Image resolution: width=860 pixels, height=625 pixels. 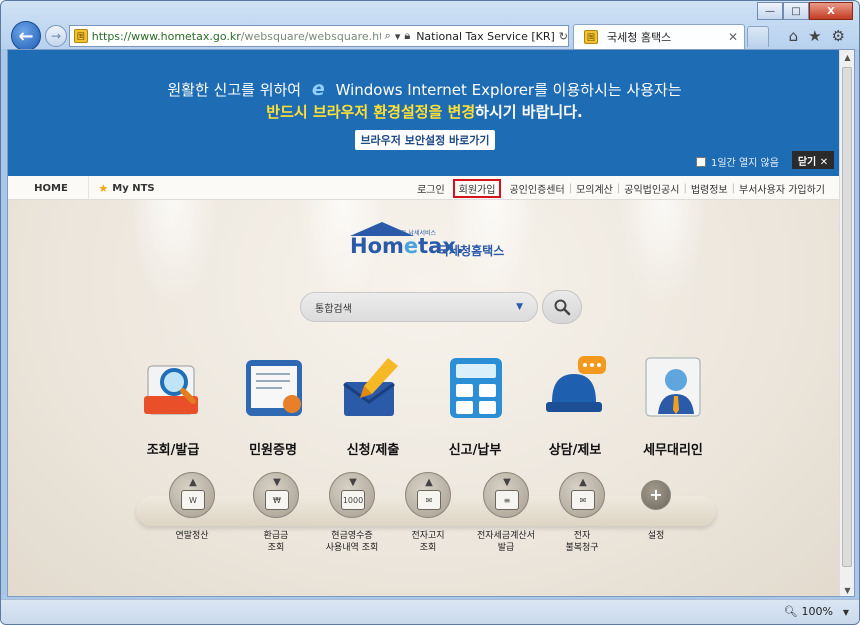 What do you see at coordinates (171, 390) in the screenshot?
I see `search-document-icon` at bounding box center [171, 390].